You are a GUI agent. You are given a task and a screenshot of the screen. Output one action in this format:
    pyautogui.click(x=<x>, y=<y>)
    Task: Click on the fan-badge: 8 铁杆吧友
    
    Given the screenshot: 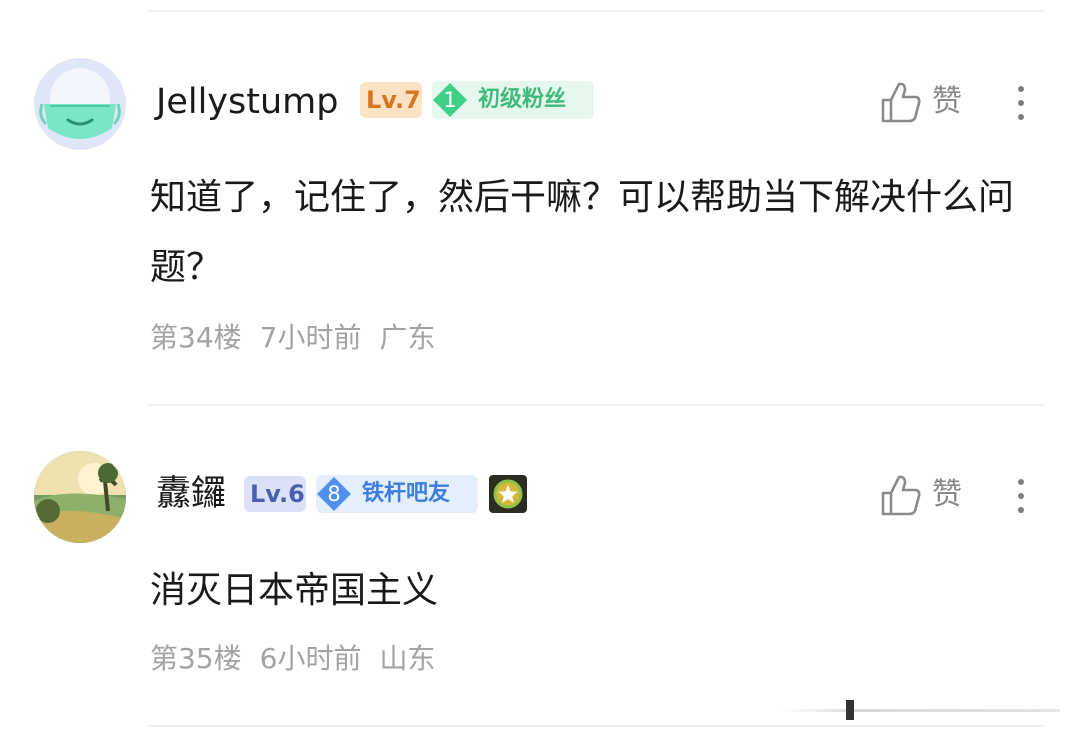 What is the action you would take?
    pyautogui.click(x=397, y=494)
    